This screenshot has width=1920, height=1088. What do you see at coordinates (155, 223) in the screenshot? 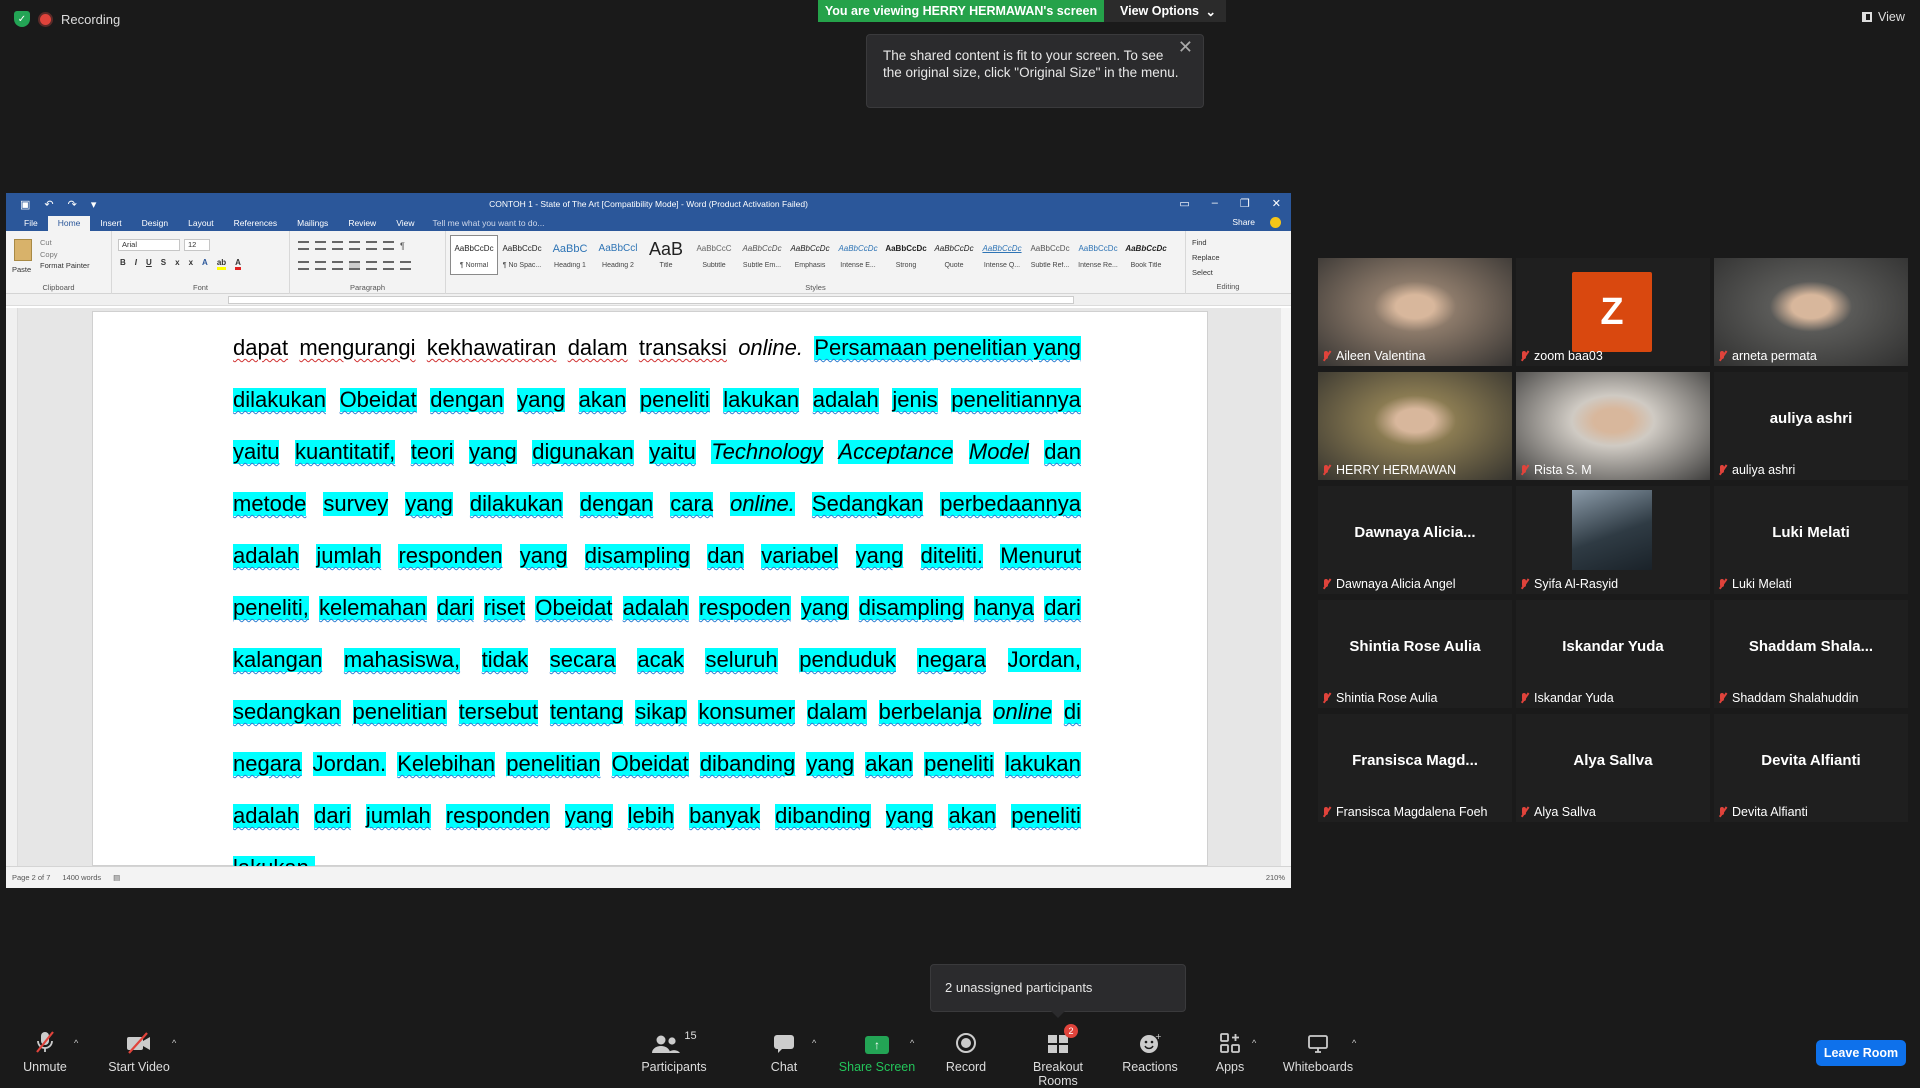
I see `tab-design: Design` at bounding box center [155, 223].